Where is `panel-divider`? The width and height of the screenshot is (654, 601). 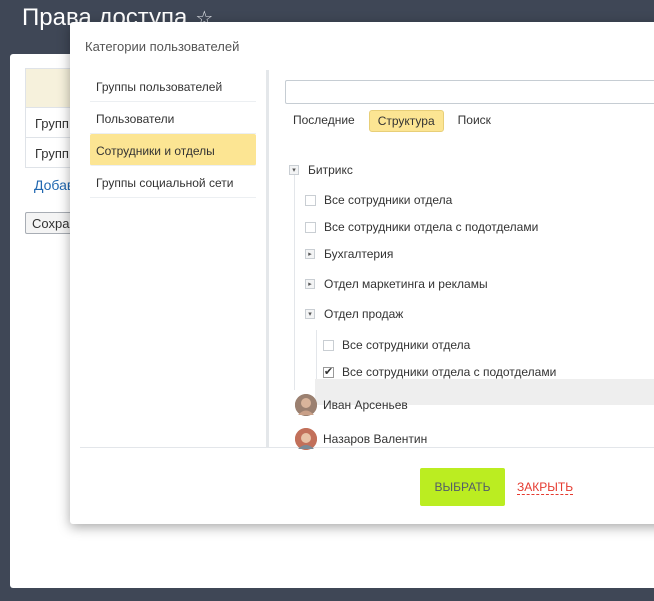
panel-divider is located at coordinates (267, 259).